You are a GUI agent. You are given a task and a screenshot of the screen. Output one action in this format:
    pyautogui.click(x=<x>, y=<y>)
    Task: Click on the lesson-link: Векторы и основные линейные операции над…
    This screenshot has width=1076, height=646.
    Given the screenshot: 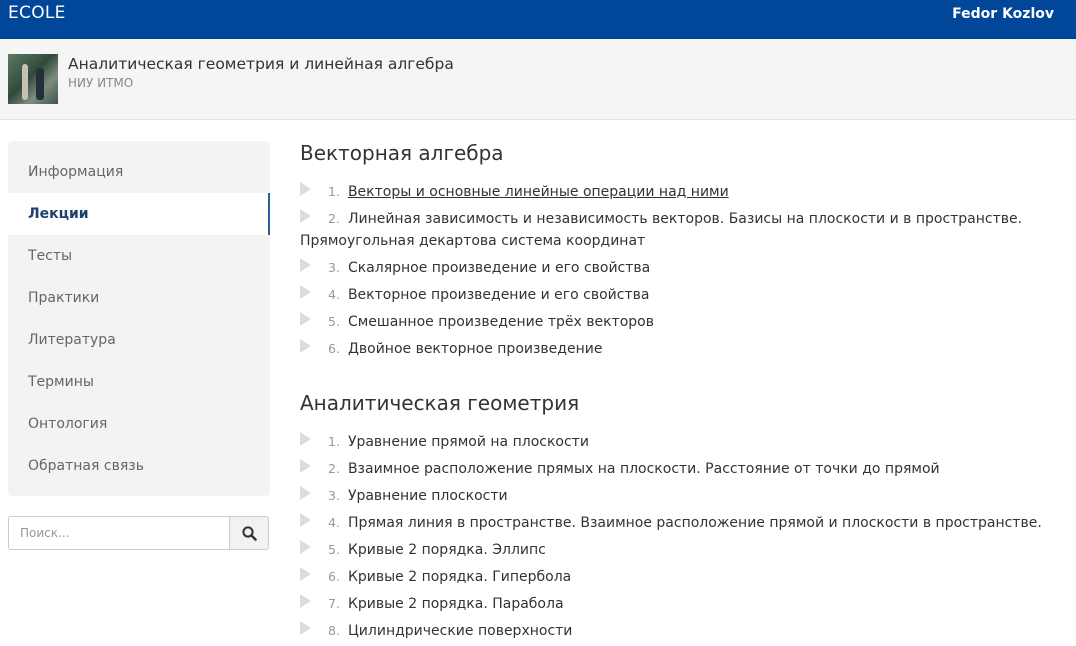 What is the action you would take?
    pyautogui.click(x=538, y=192)
    